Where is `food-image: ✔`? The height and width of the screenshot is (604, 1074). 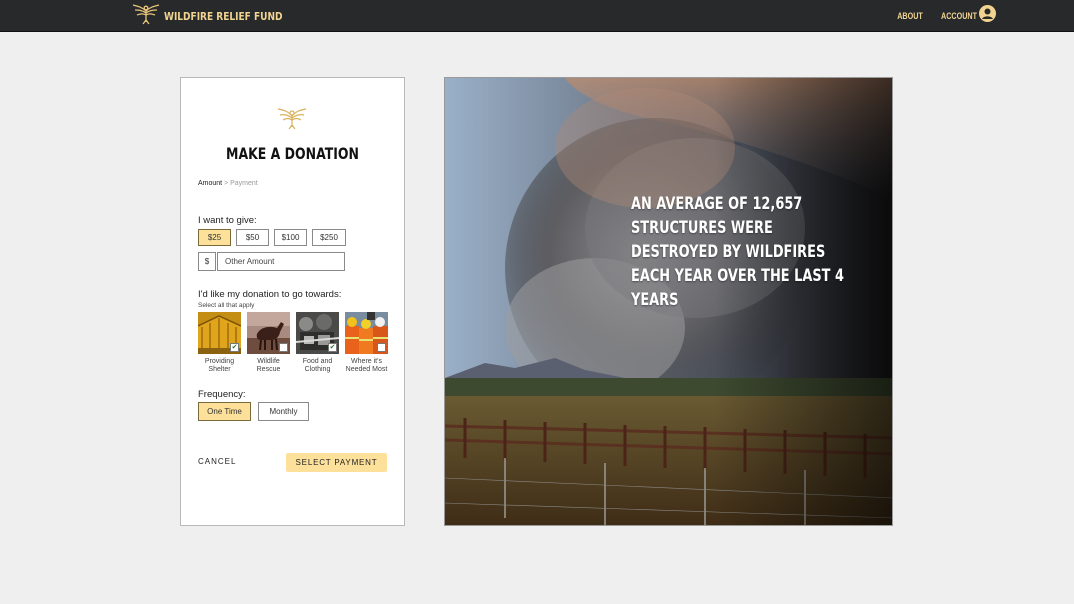 food-image: ✔ is located at coordinates (317, 333).